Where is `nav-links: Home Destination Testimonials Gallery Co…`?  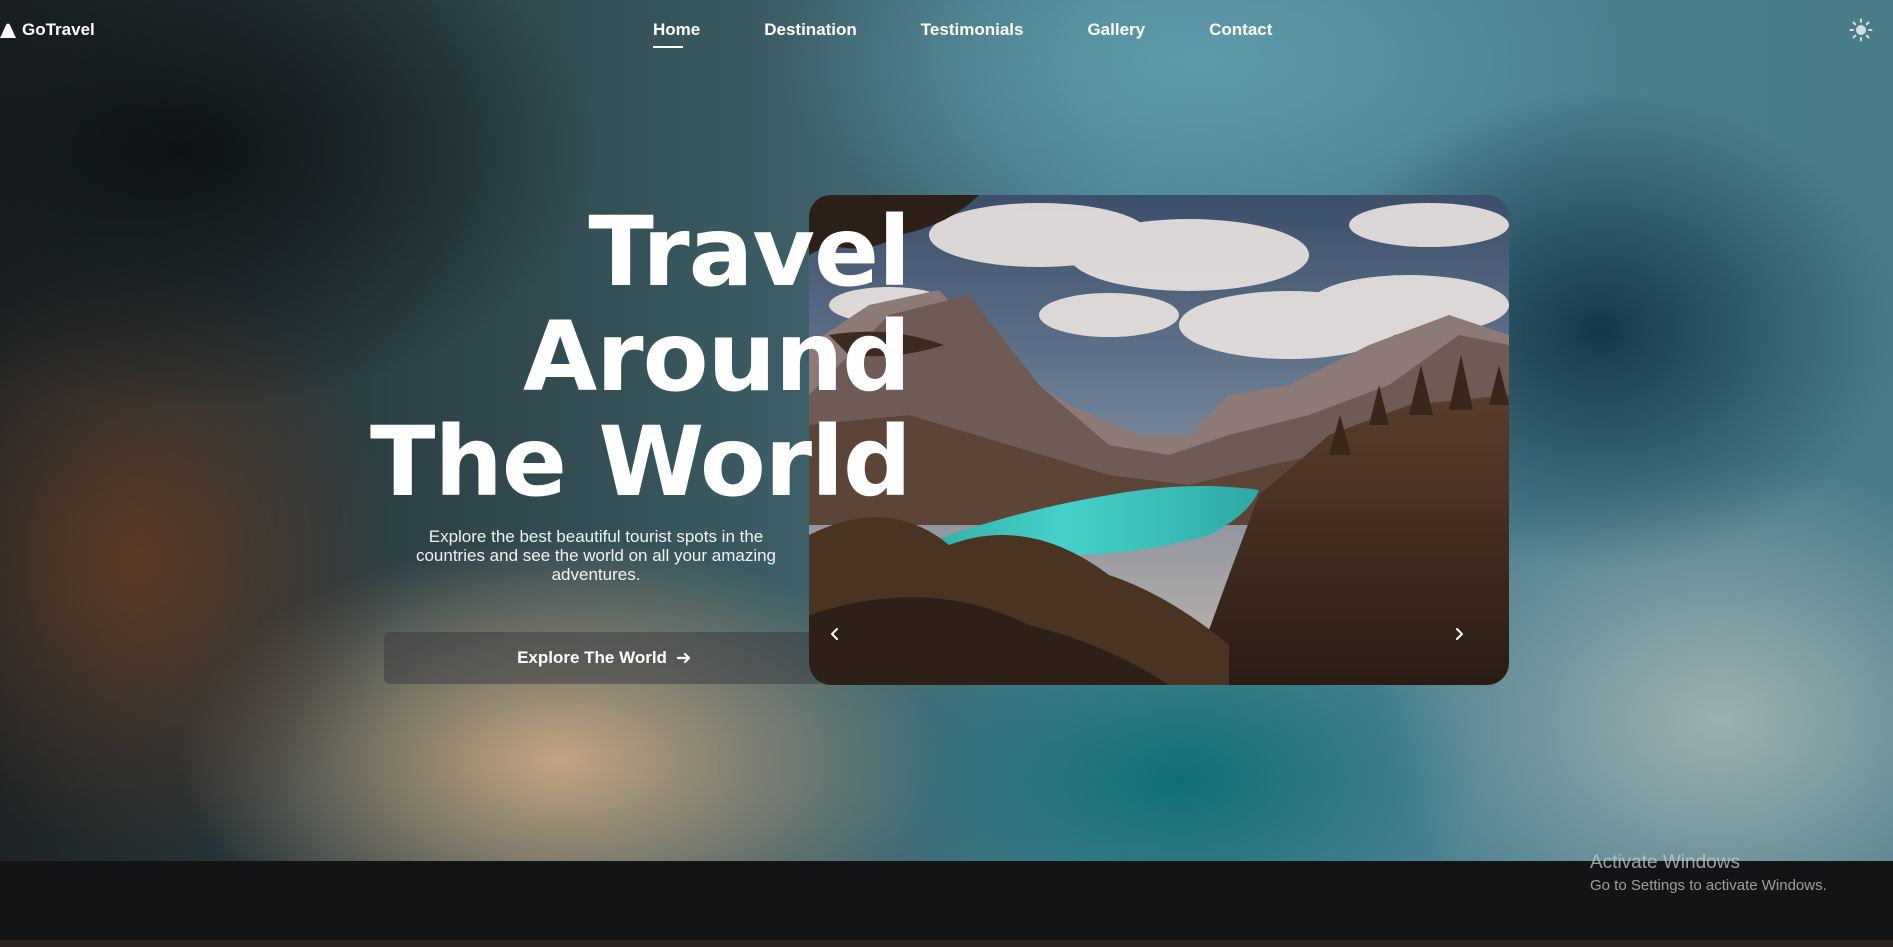
nav-links: Home Destination Testimonials Gallery Co… is located at coordinates (994, 34).